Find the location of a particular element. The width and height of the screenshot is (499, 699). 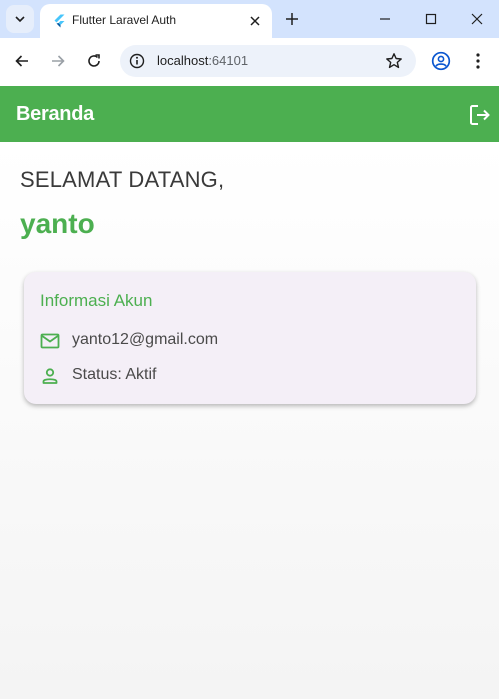

minimize-icon is located at coordinates (385, 19).